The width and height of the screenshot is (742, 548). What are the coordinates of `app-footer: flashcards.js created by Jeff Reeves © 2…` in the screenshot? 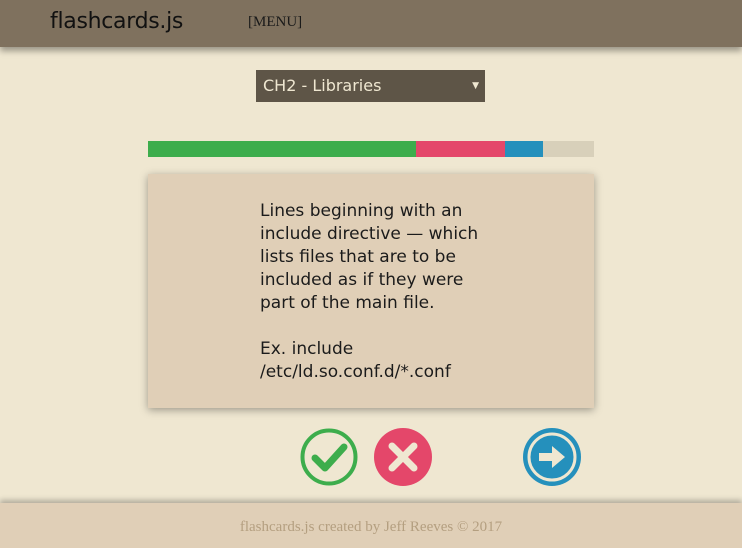 It's located at (371, 525).